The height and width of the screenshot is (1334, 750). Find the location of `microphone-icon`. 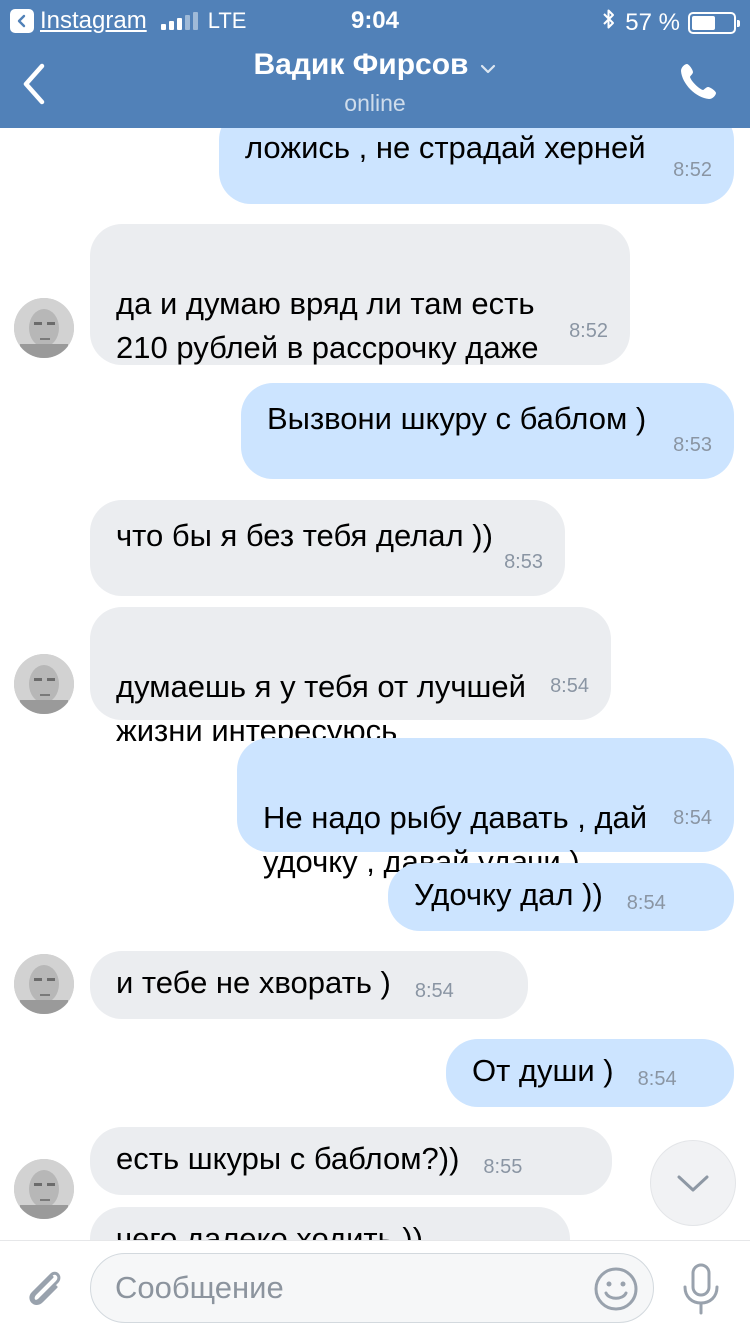

microphone-icon is located at coordinates (701, 1289).